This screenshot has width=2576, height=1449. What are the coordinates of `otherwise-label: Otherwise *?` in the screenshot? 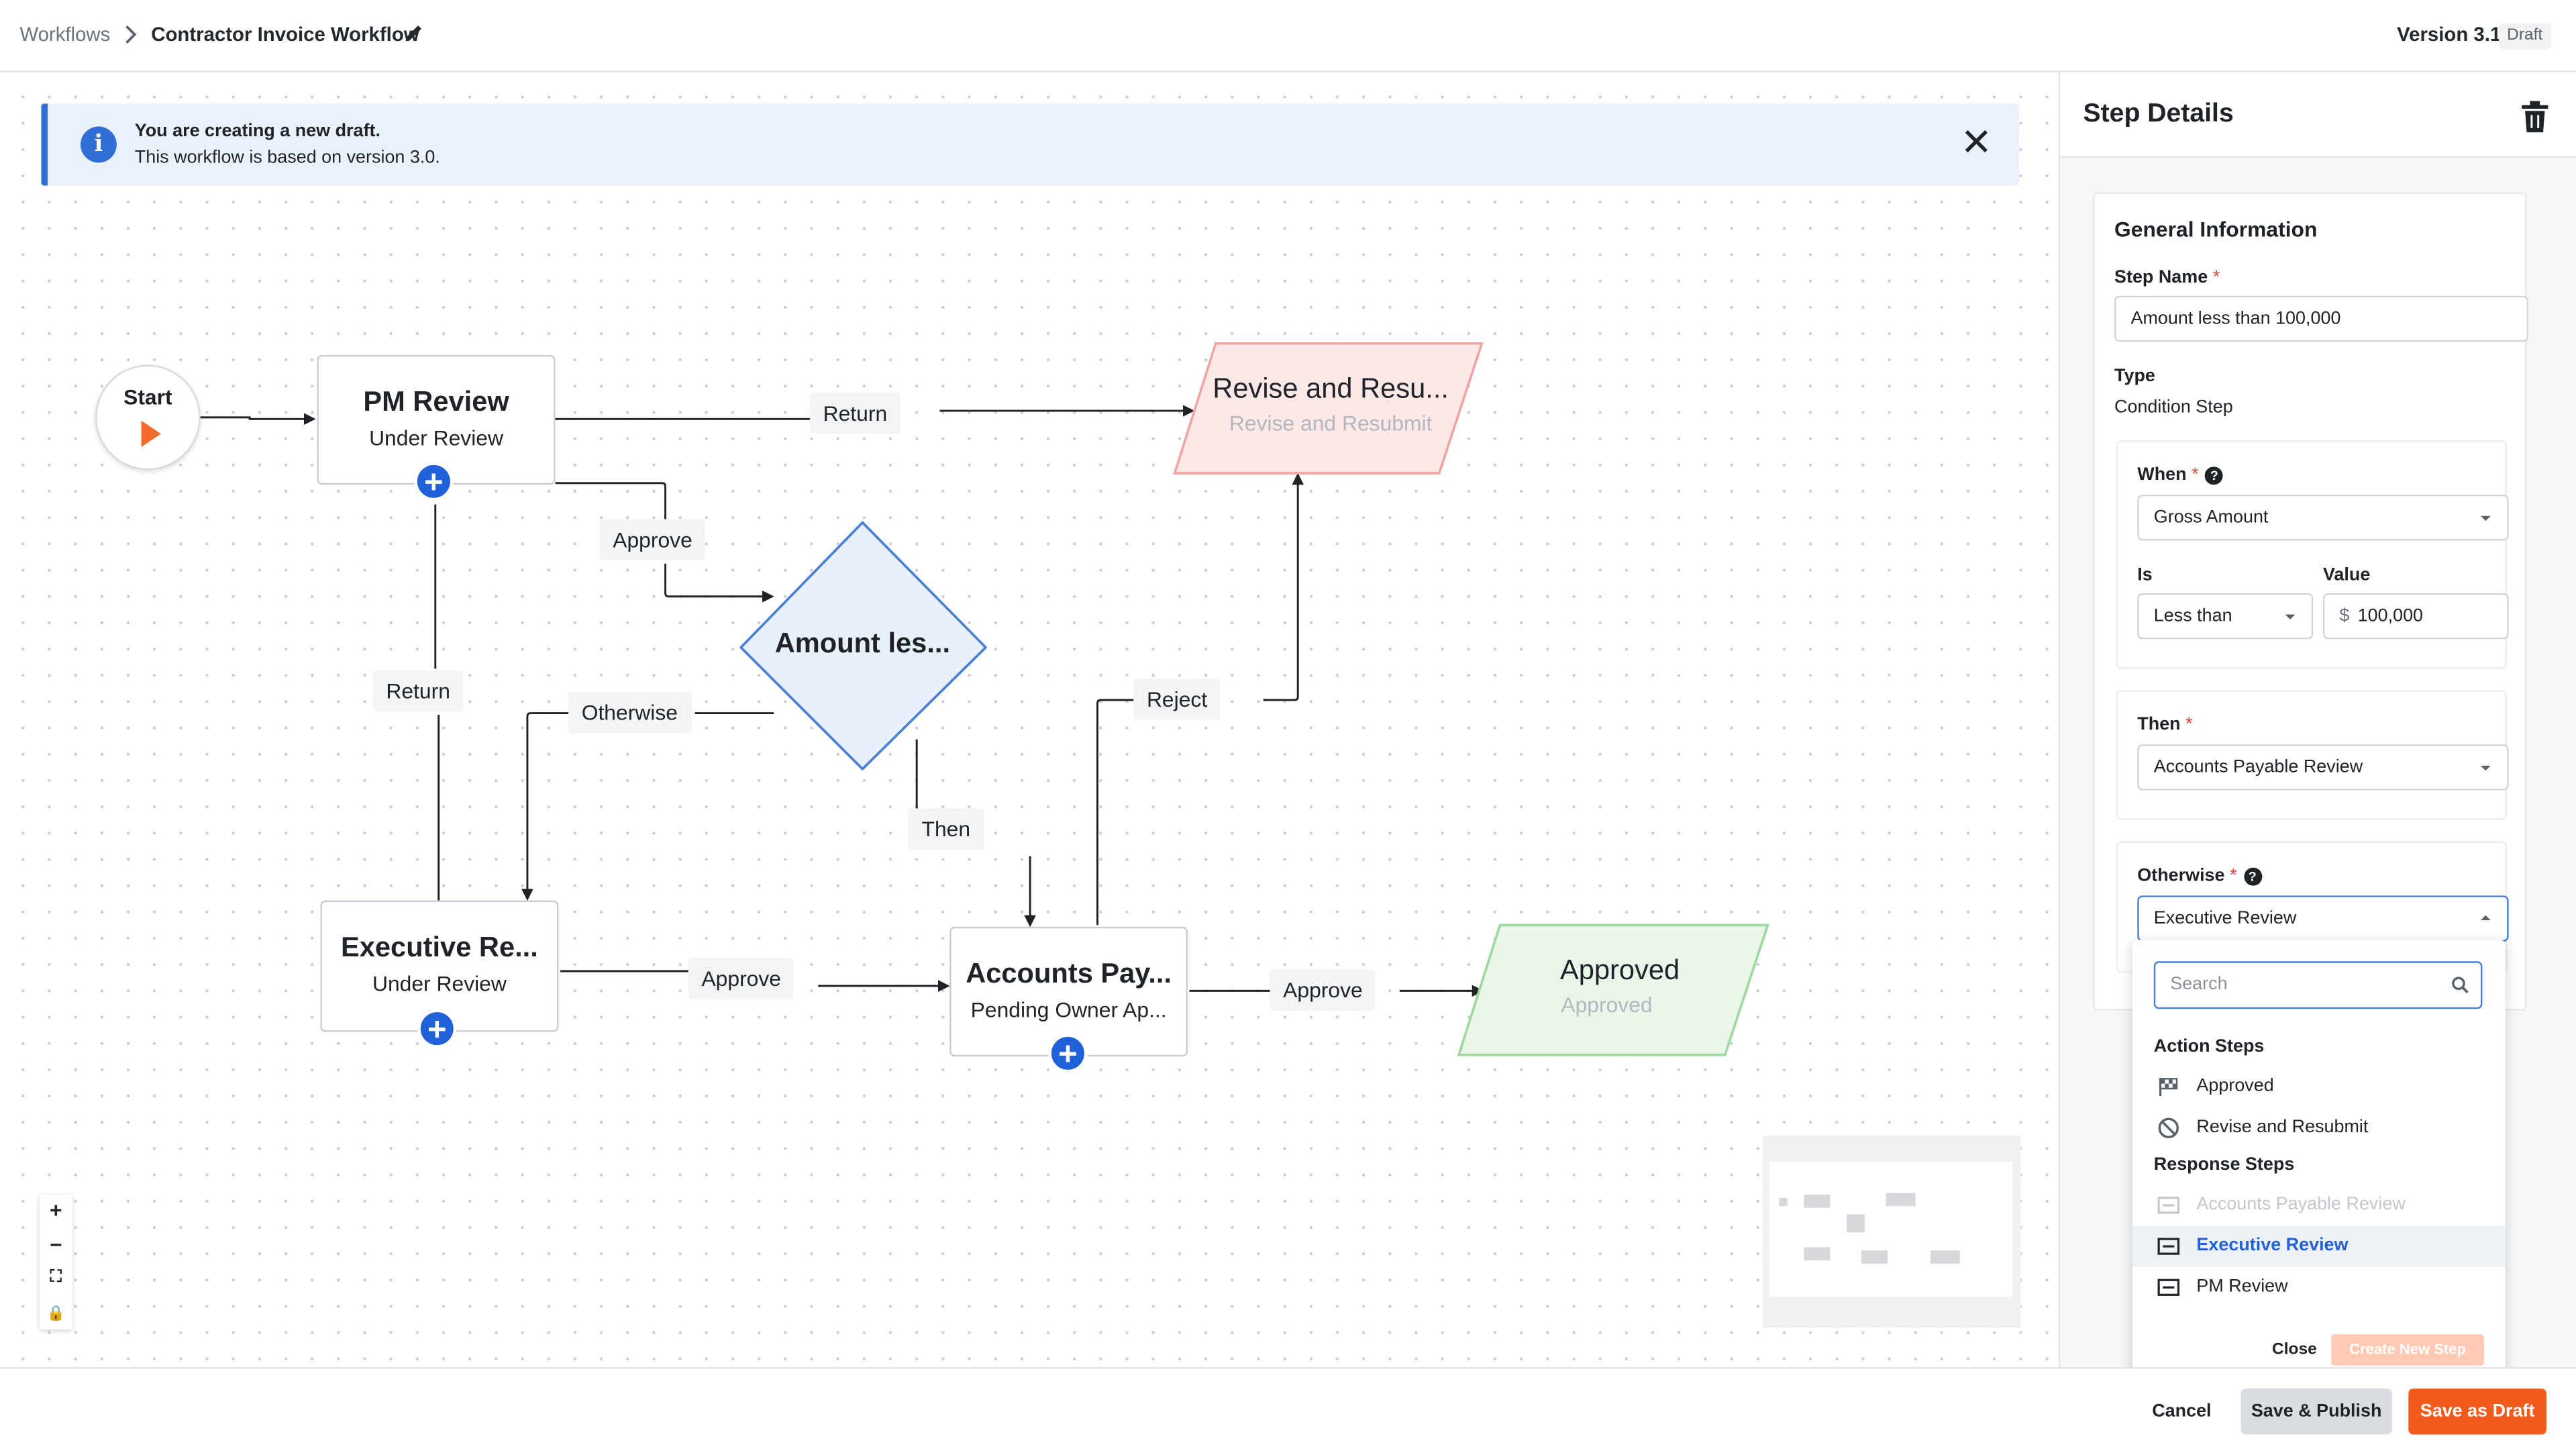 It's located at (2199, 876).